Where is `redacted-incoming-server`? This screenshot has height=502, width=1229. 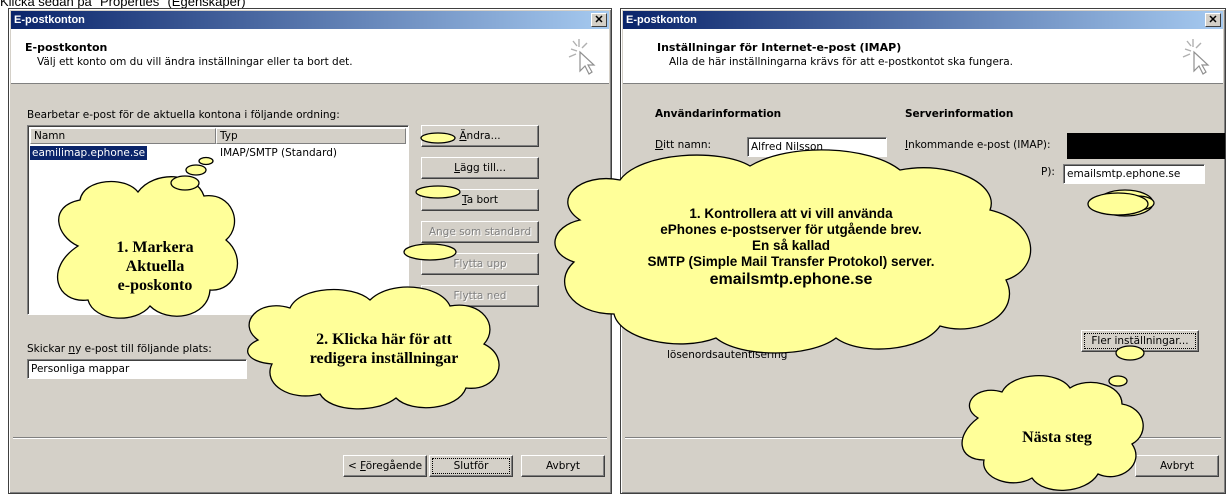
redacted-incoming-server is located at coordinates (1146, 146).